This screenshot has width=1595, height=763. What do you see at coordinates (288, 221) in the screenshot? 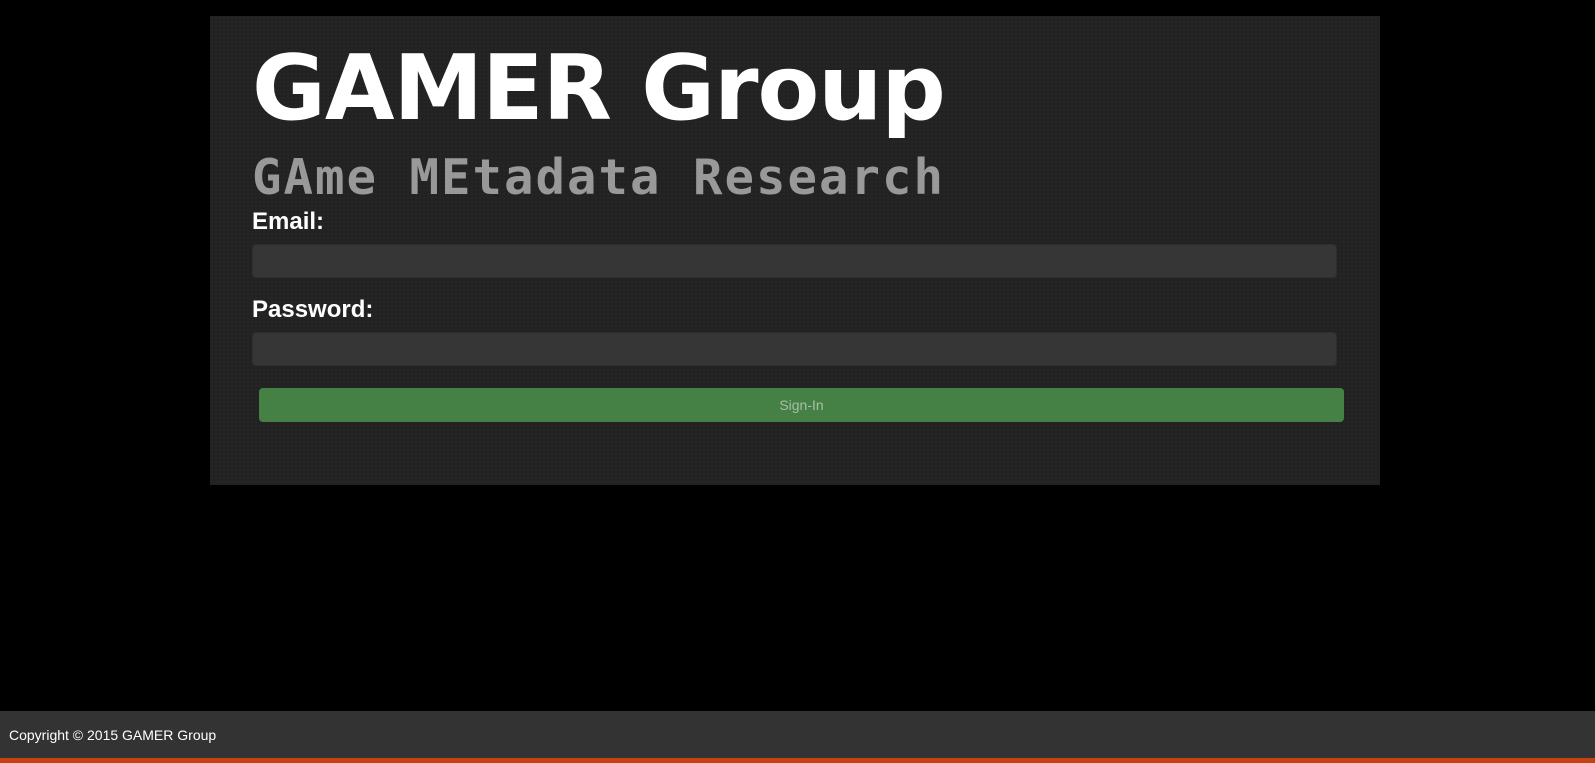
I see `email-label: Email:` at bounding box center [288, 221].